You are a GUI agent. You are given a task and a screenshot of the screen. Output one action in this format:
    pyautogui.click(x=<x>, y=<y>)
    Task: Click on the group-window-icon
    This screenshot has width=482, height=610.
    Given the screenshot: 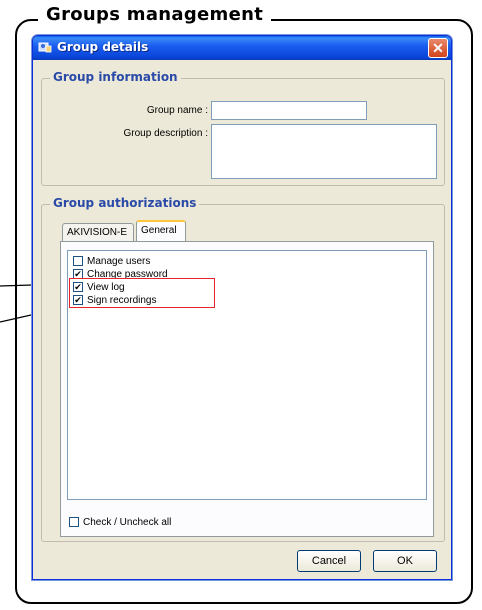 What is the action you would take?
    pyautogui.click(x=45, y=47)
    